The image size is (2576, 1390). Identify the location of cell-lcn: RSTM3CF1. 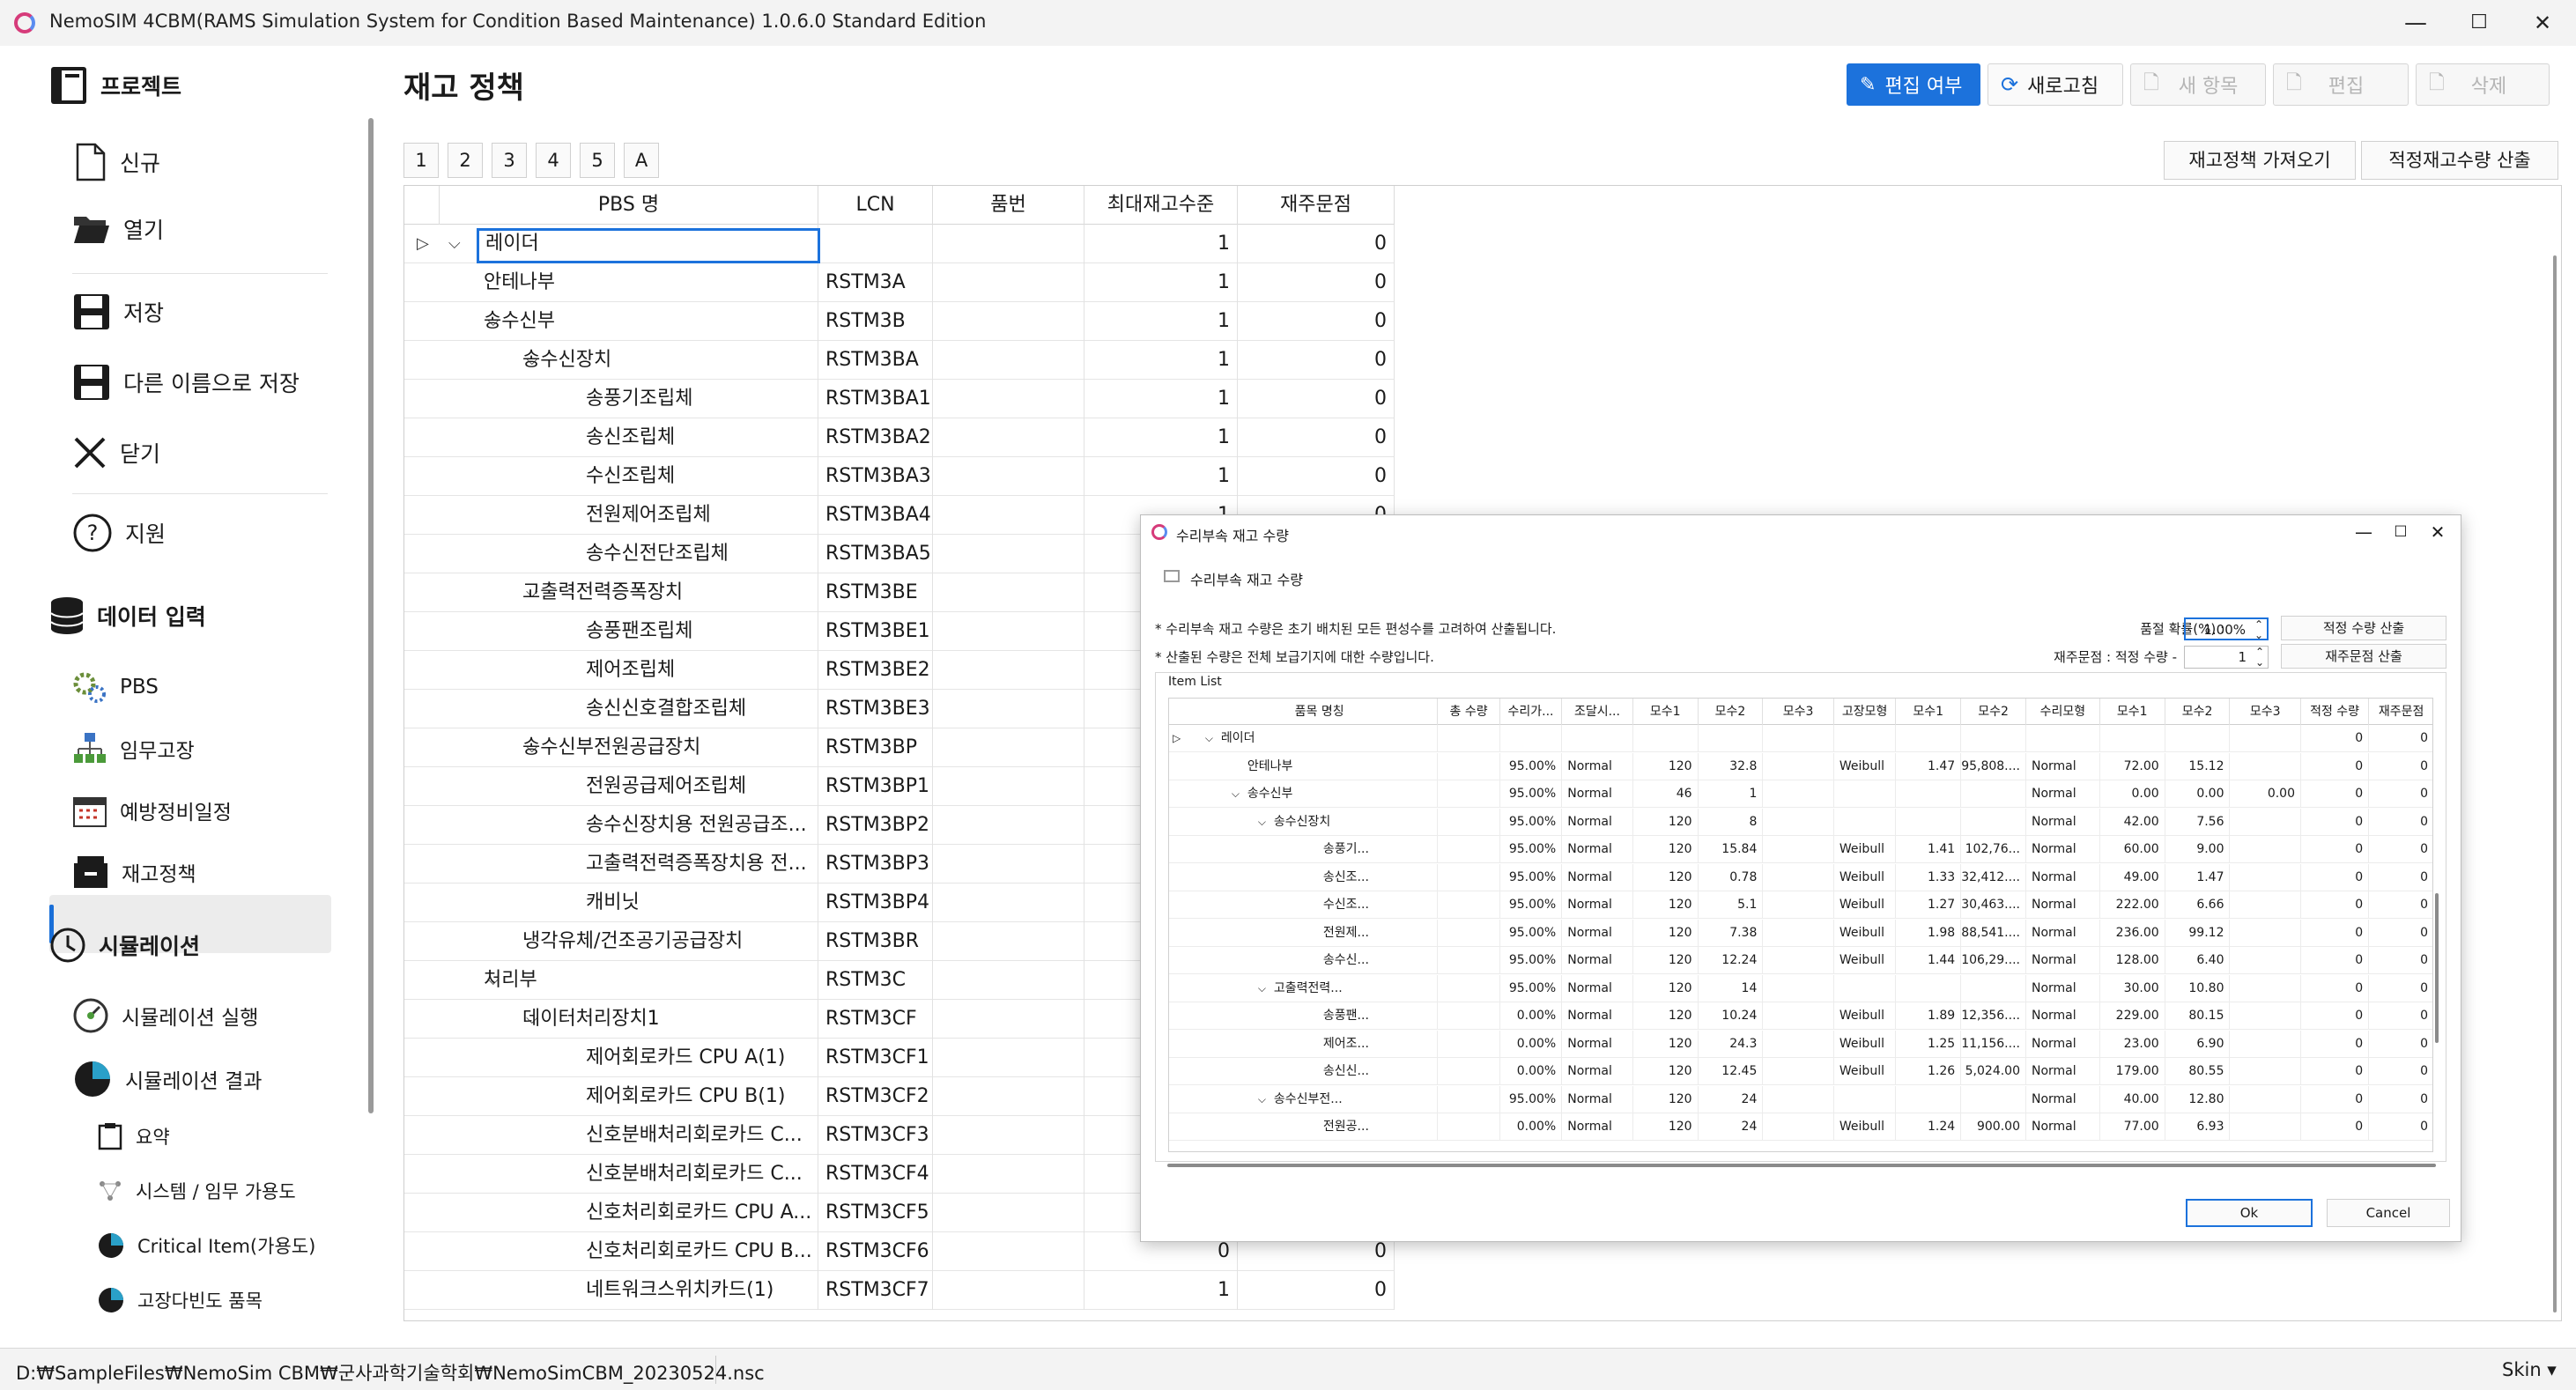
(876, 1058).